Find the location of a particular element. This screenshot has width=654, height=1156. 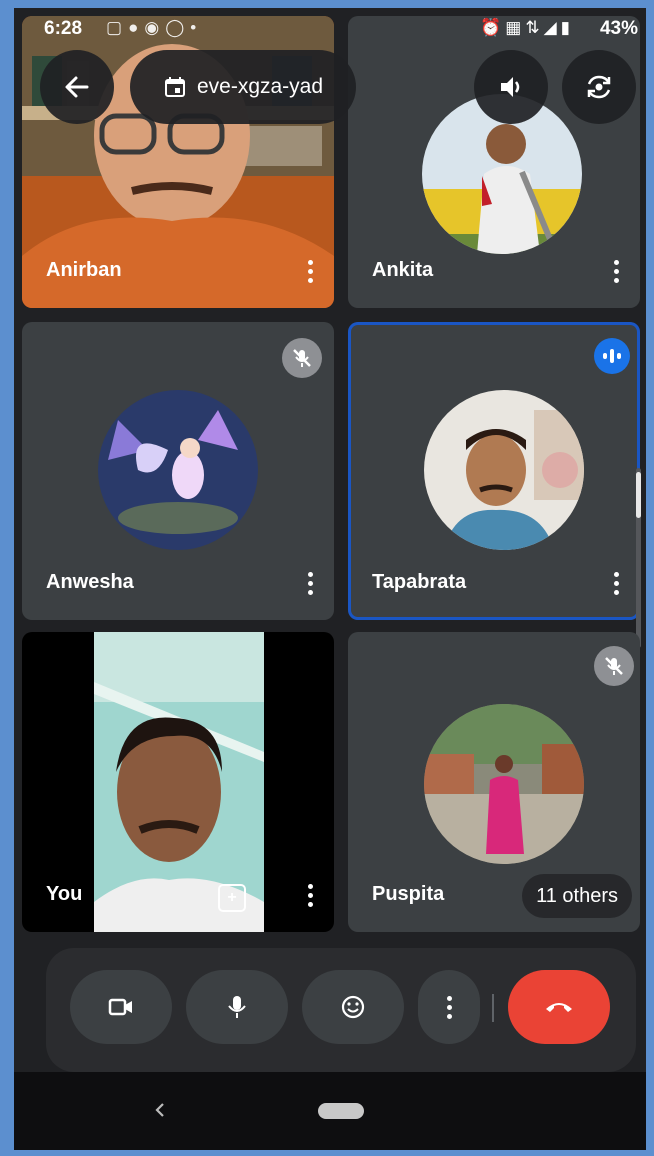

participant-tile-puspita: Puspita 11 others is located at coordinates (494, 782).